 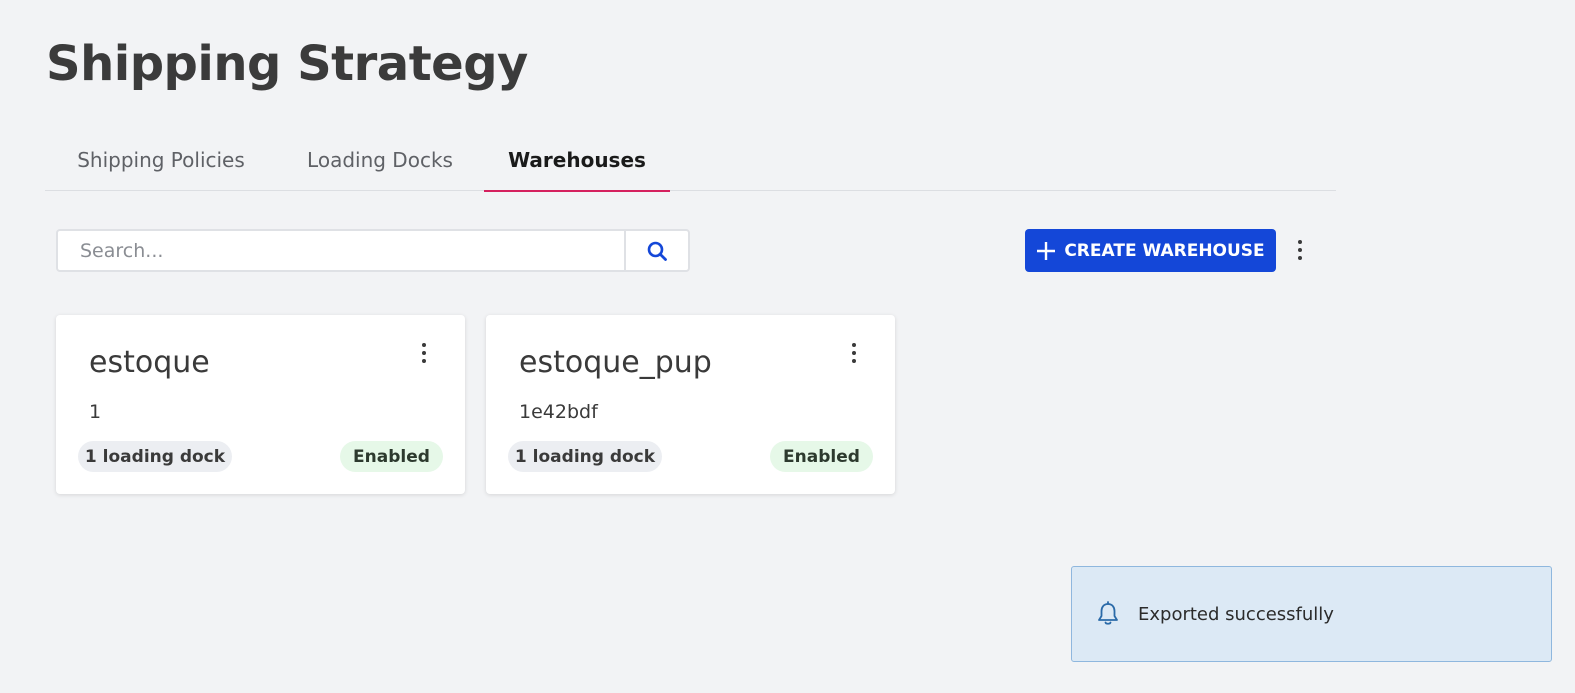 What do you see at coordinates (161, 160) in the screenshot?
I see `tab-shipping-policies: Shipping Policies` at bounding box center [161, 160].